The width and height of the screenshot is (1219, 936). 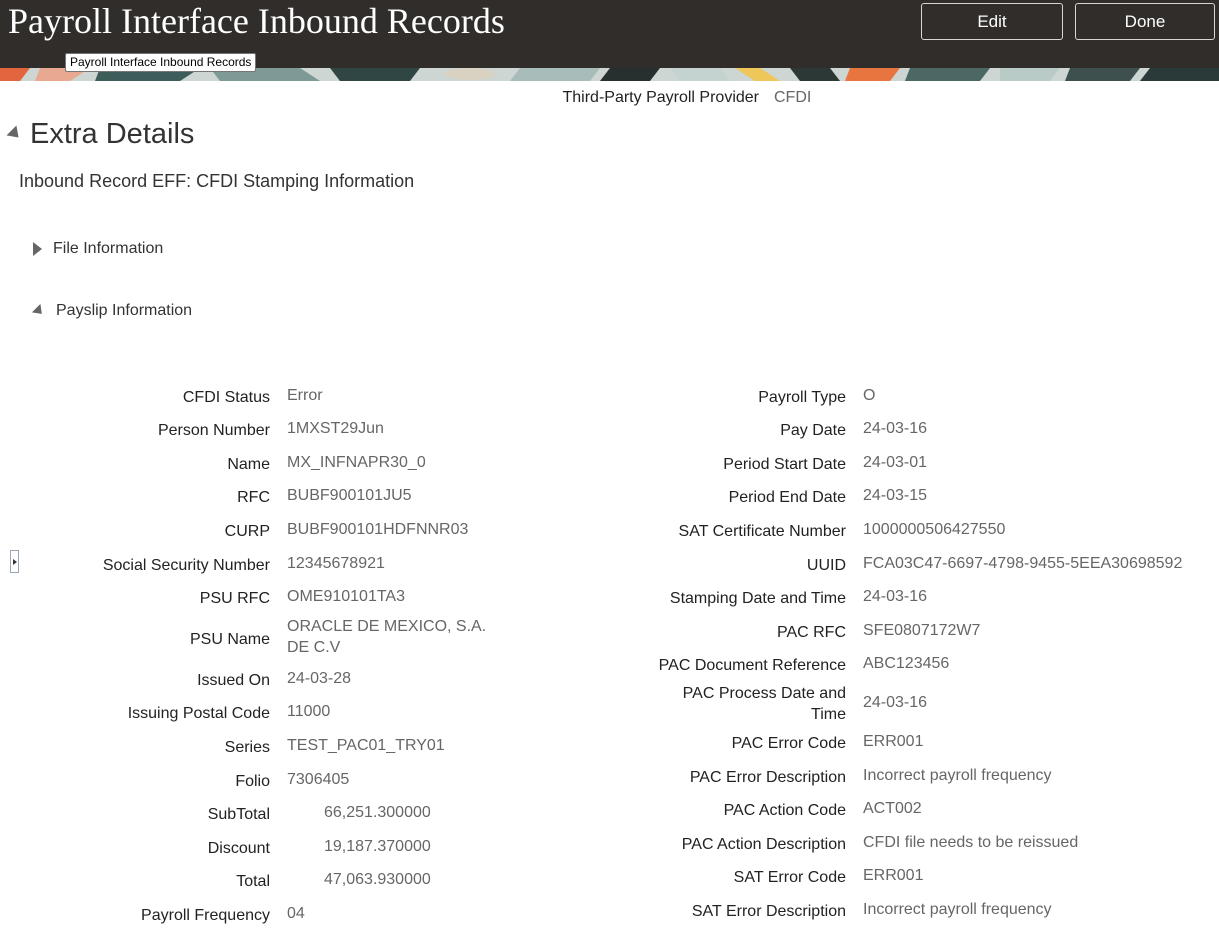 I want to click on field-label: Issued On, so click(x=233, y=680).